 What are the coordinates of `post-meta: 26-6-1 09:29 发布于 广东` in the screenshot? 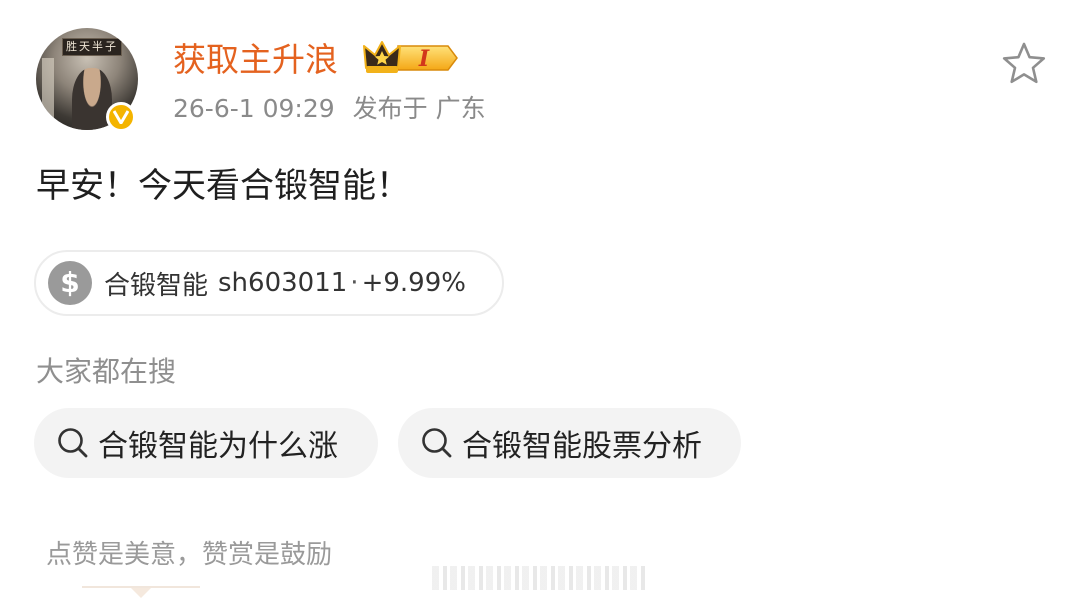 It's located at (329, 109).